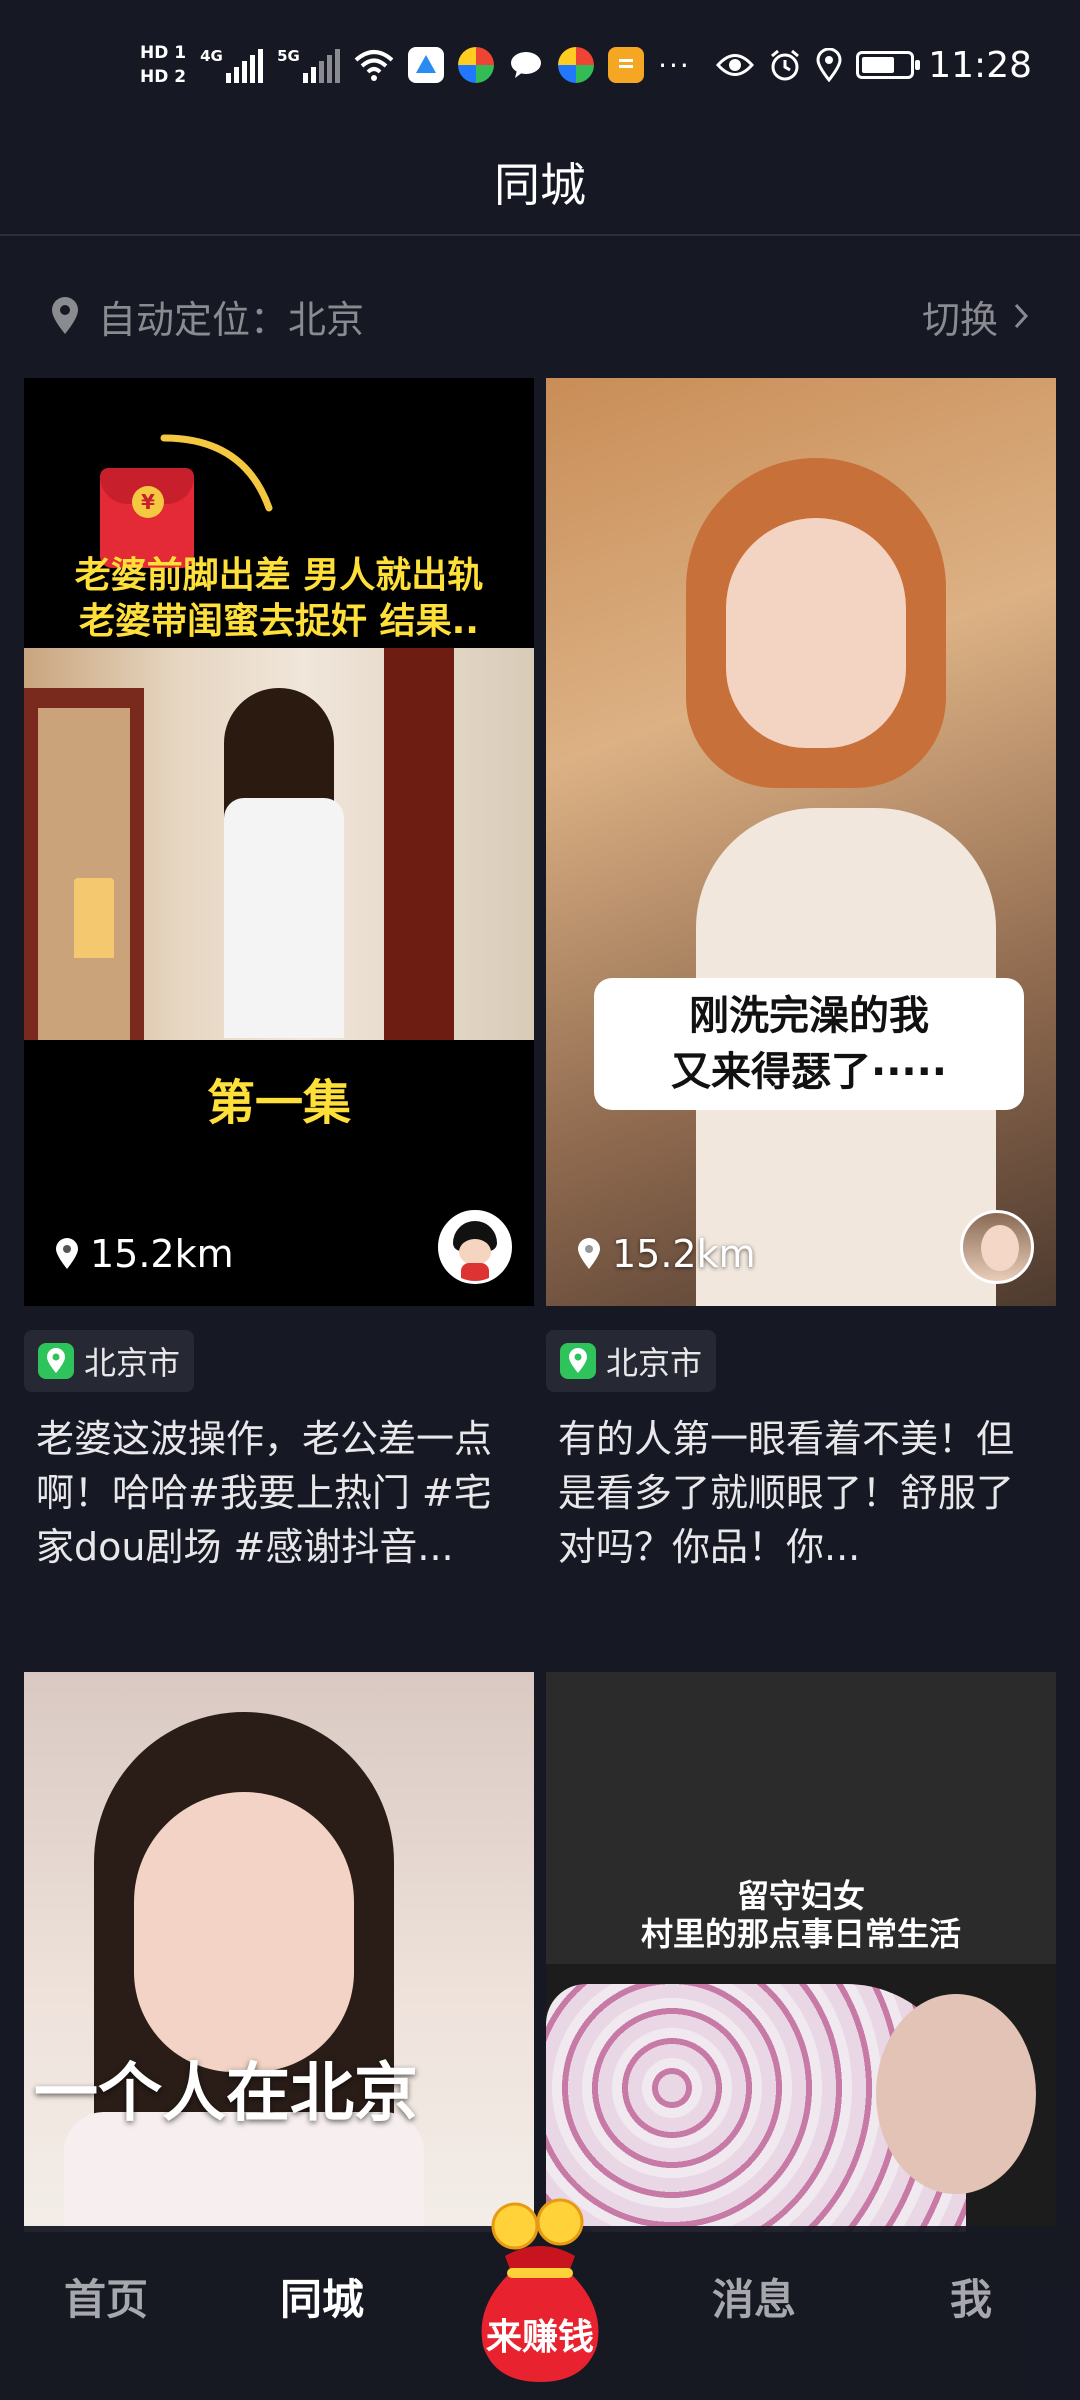  What do you see at coordinates (971, 2296) in the screenshot?
I see `nav-me: 我` at bounding box center [971, 2296].